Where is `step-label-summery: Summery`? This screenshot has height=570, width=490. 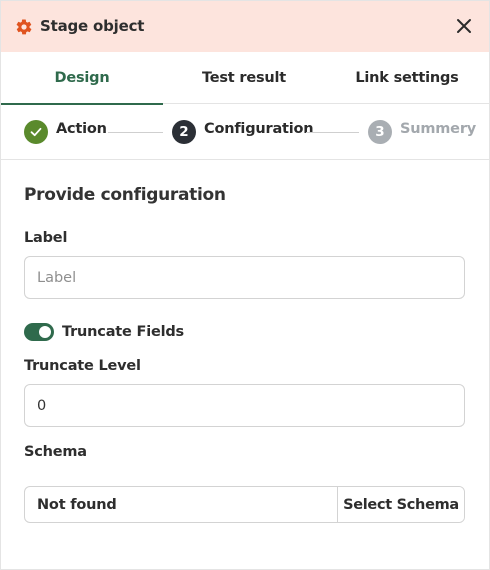
step-label-summery: Summery is located at coordinates (438, 129).